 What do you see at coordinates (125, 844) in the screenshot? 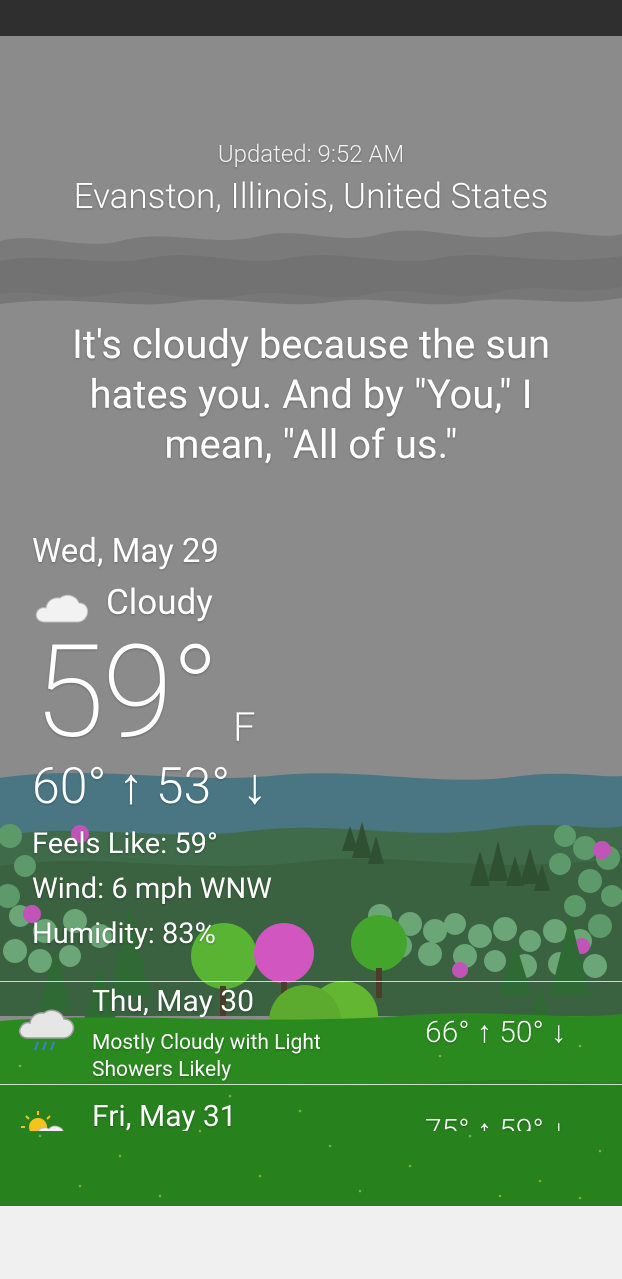
I see `feels-like: Feels Like: 59°` at bounding box center [125, 844].